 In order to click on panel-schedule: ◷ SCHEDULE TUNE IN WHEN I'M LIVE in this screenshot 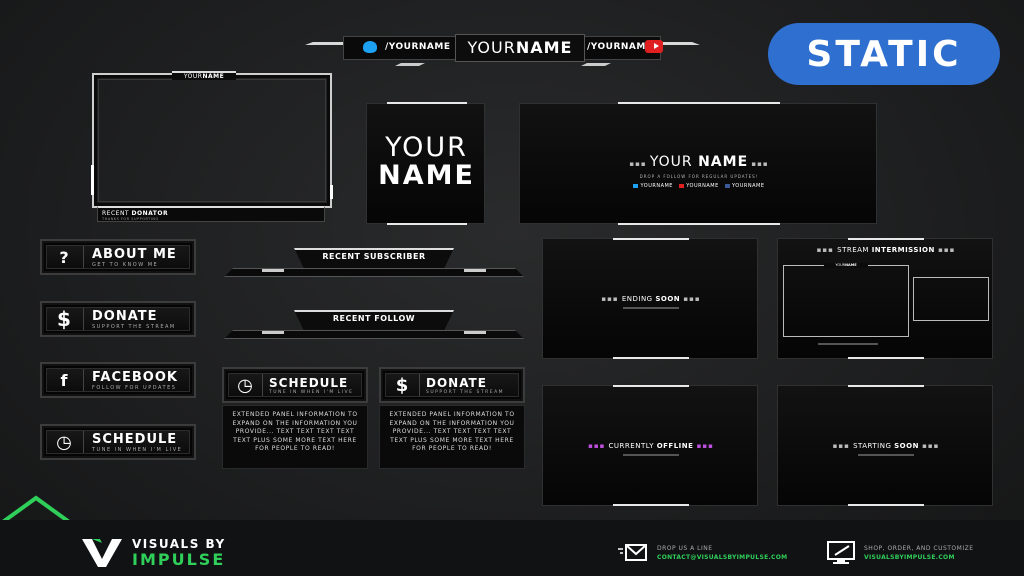, I will do `click(118, 442)`.